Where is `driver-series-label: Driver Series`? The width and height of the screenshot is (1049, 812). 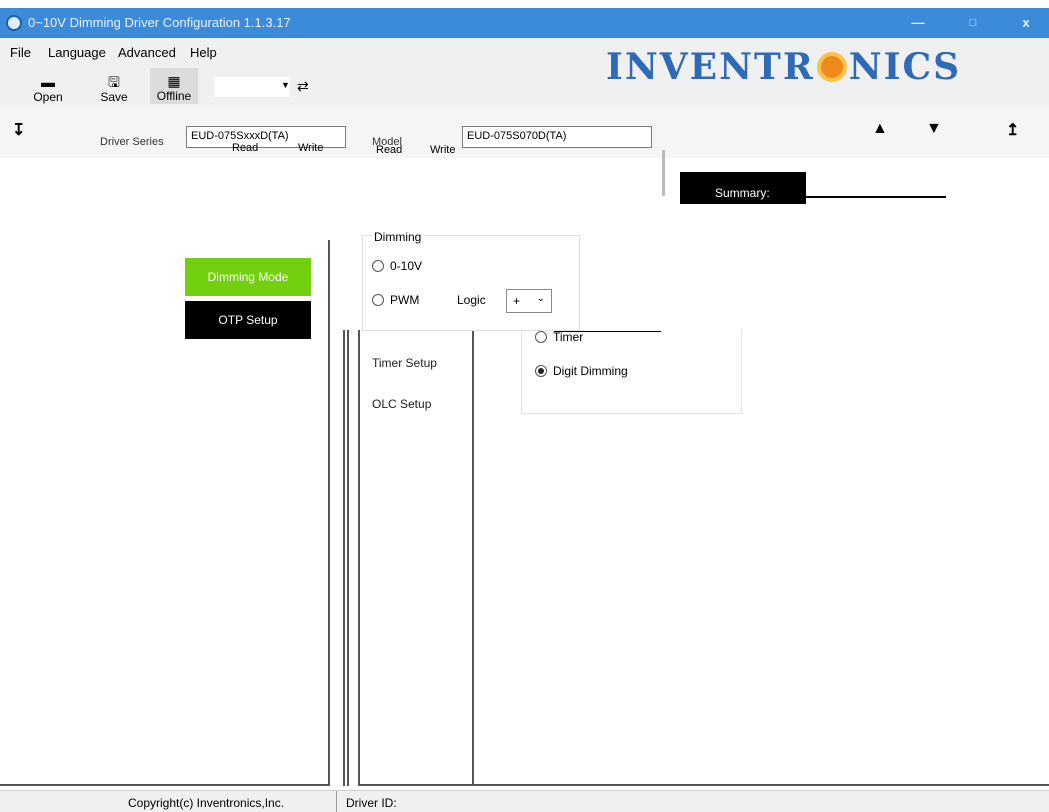
driver-series-label: Driver Series is located at coordinates (132, 142).